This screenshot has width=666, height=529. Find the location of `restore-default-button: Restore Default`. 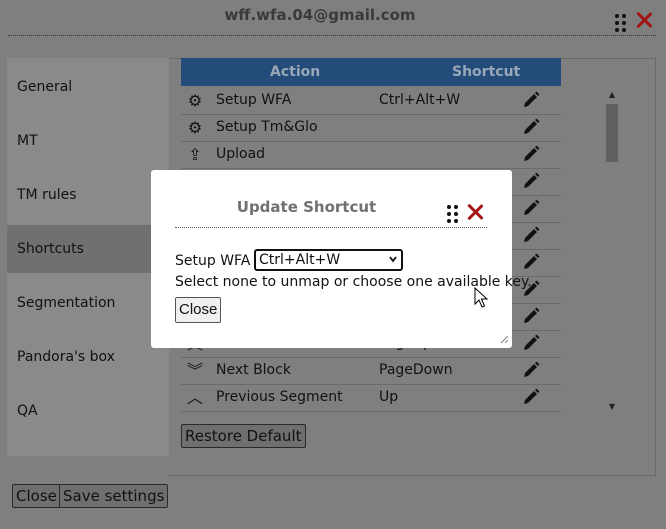

restore-default-button: Restore Default is located at coordinates (243, 436).